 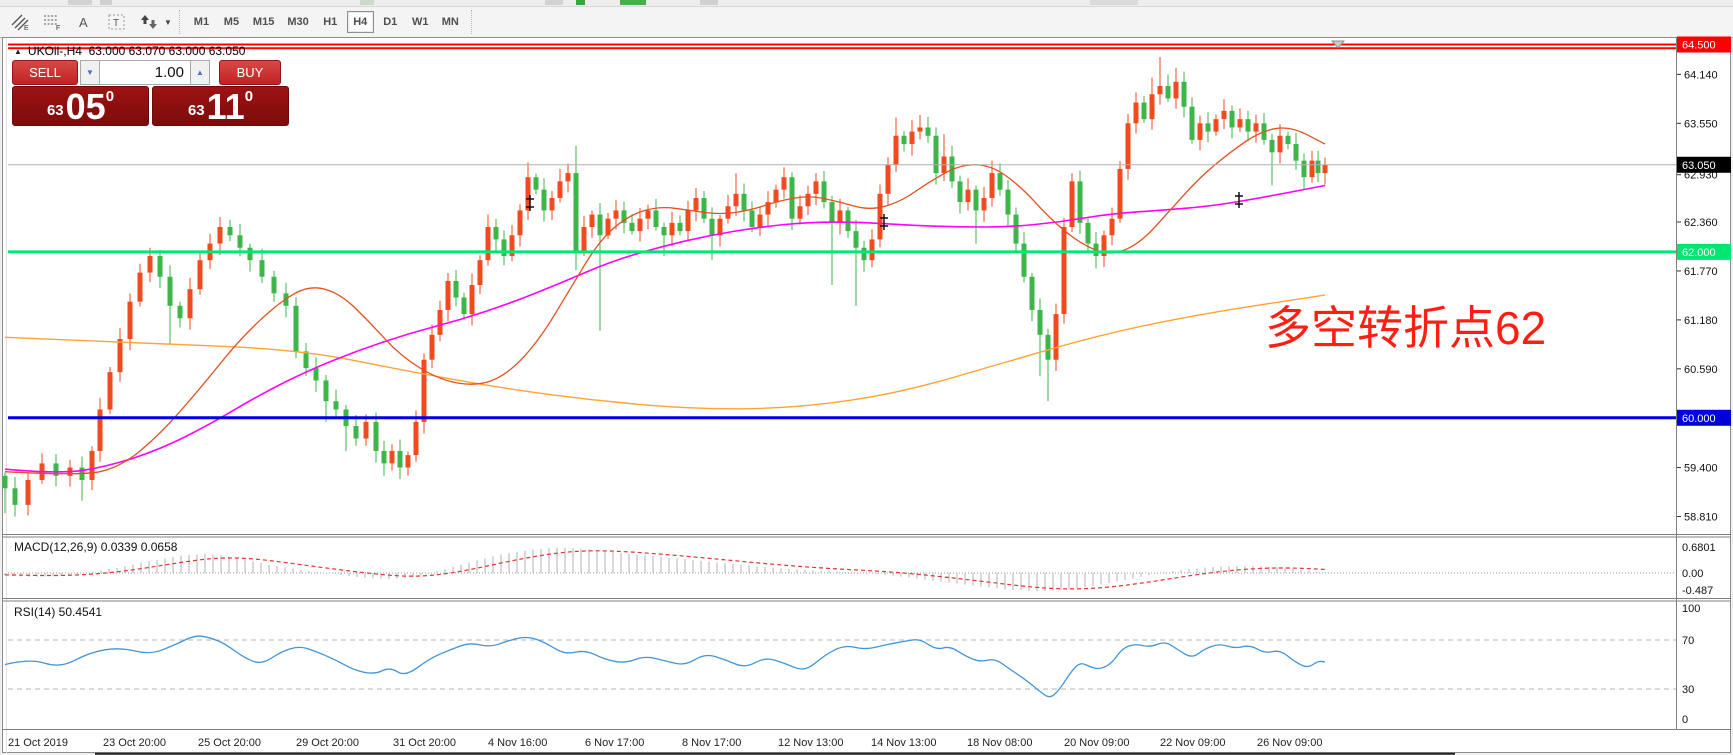 What do you see at coordinates (1699, 548) in the screenshot?
I see `macd-axis-label: 0.6801` at bounding box center [1699, 548].